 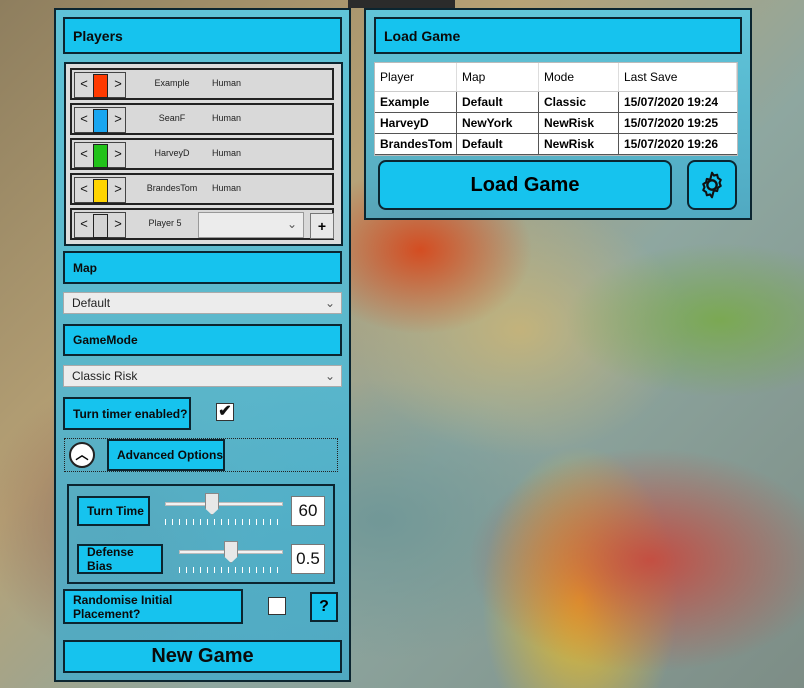 What do you see at coordinates (202, 189) in the screenshot?
I see `player-row: < > BrandesTom Human` at bounding box center [202, 189].